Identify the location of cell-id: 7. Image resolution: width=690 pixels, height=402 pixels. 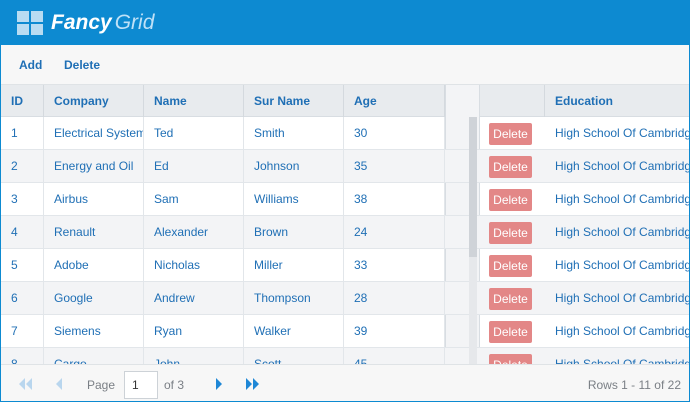
(22, 331).